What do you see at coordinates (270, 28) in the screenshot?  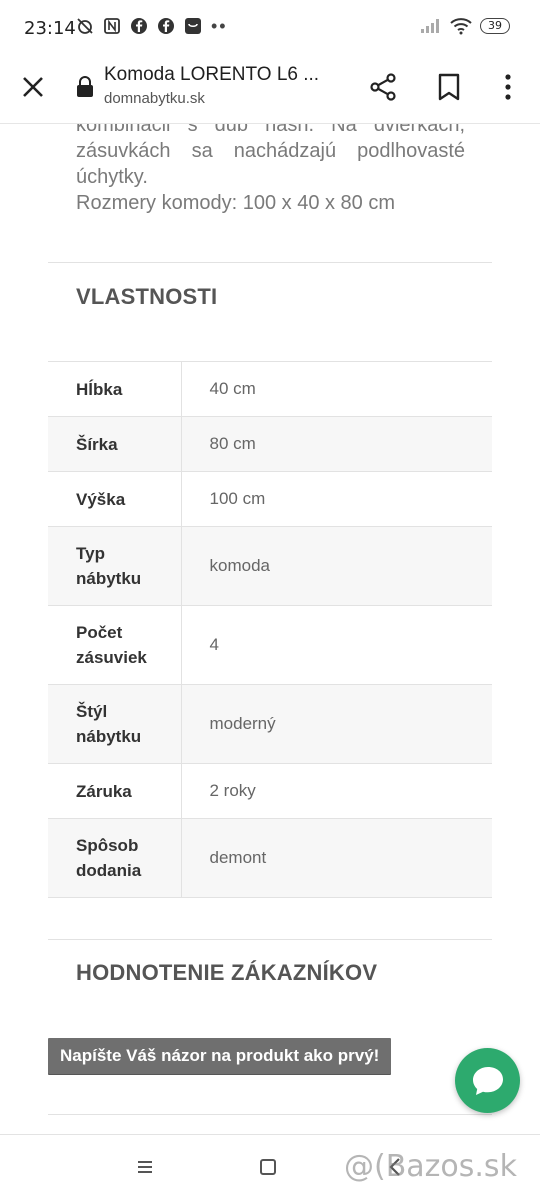 I see `status-bar: 23:14 •• 39` at bounding box center [270, 28].